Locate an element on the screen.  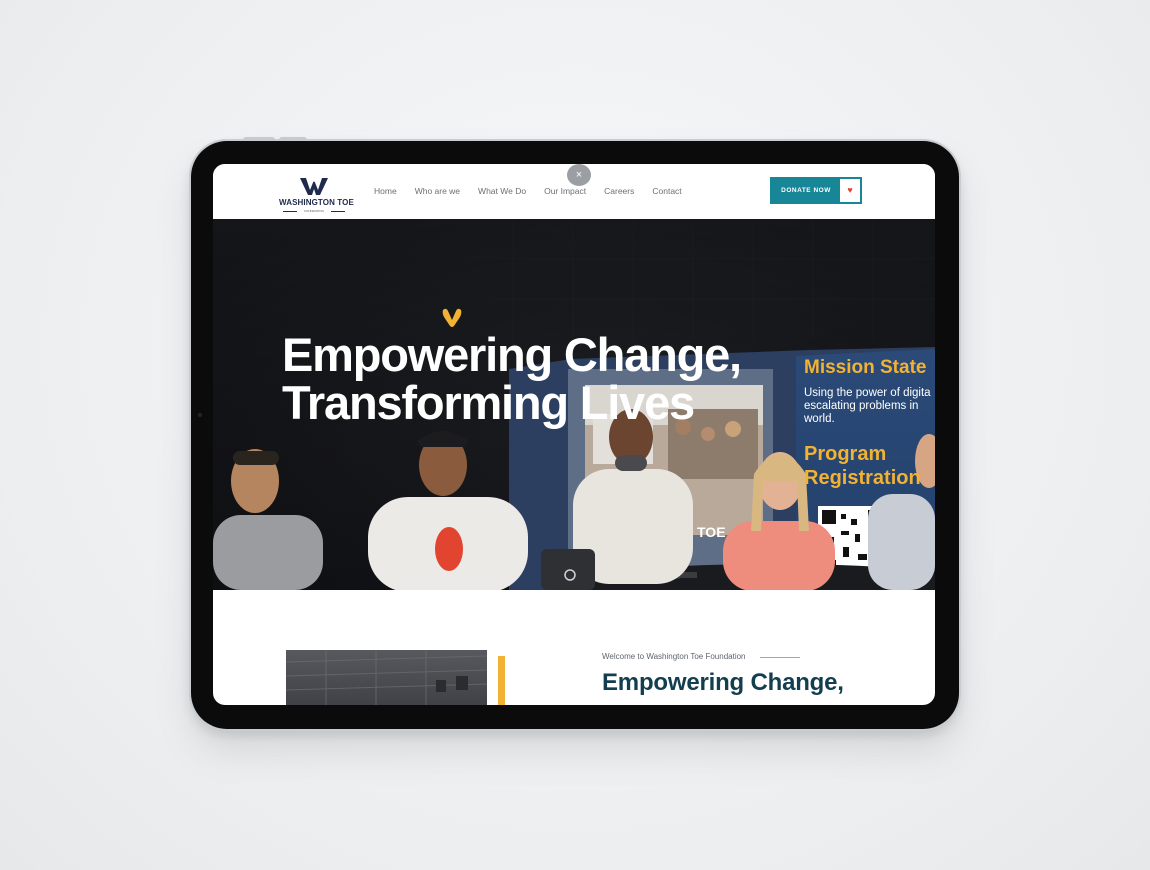
camera-dot is located at coordinates (200, 415).